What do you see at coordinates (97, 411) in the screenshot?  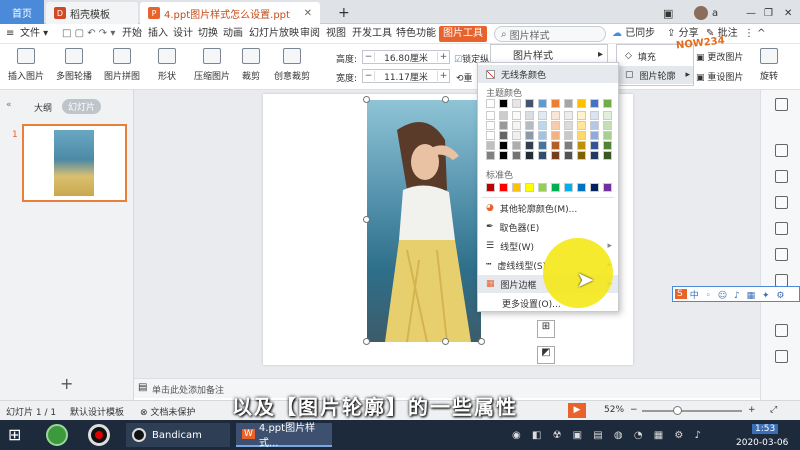 I see `theme-name: 默认设计模板` at bounding box center [97, 411].